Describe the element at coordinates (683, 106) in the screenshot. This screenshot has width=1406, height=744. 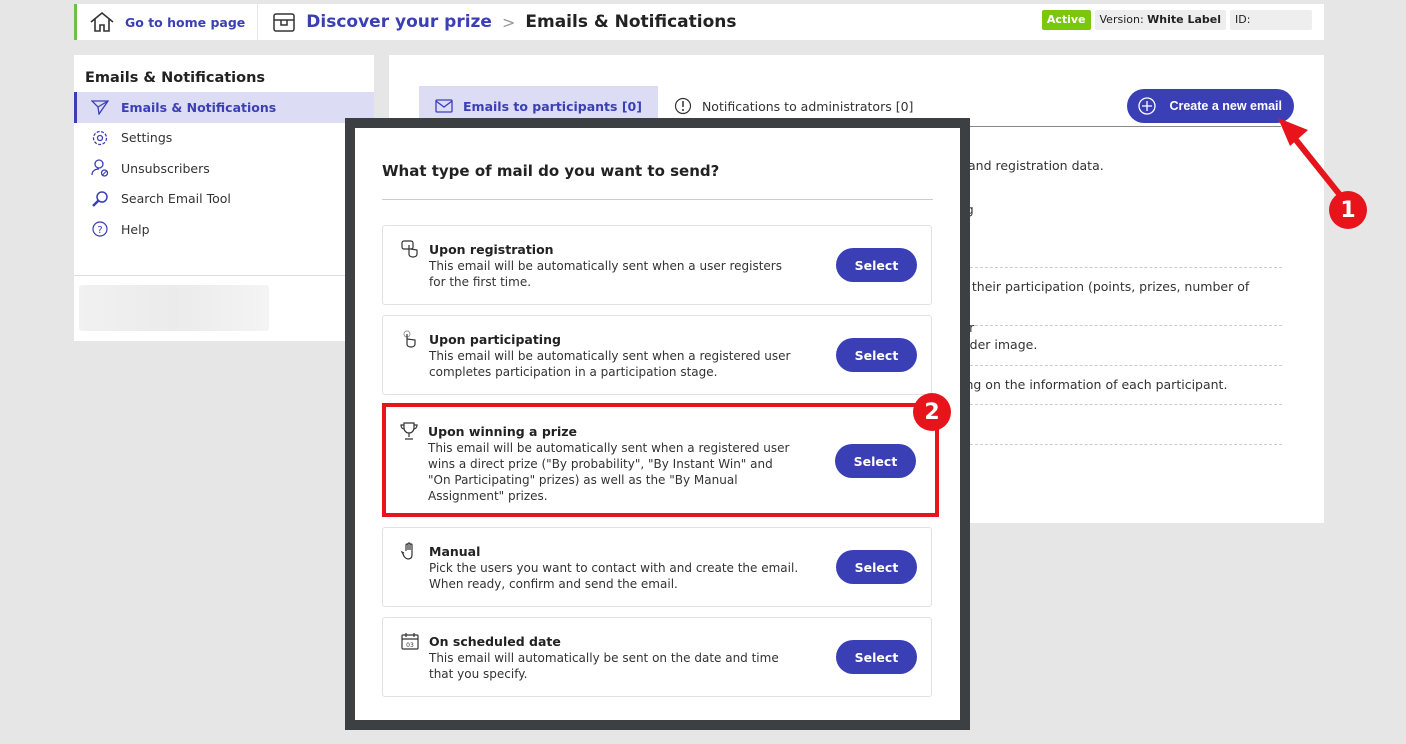
I see `alert-icon` at that location.